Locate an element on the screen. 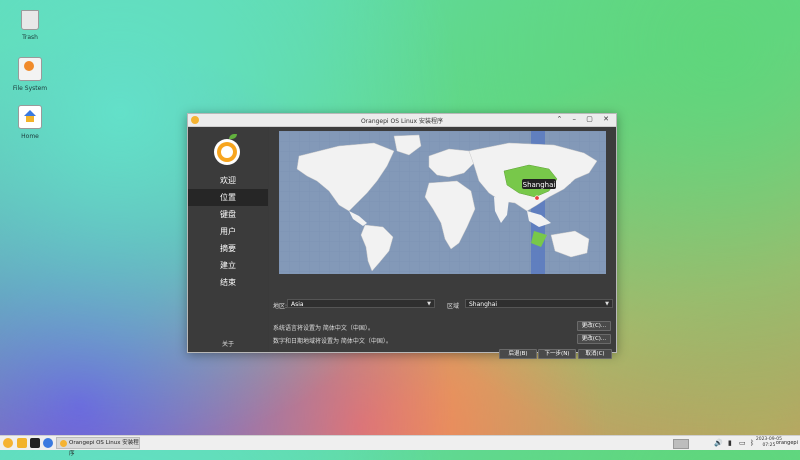 The image size is (800, 460). window-titlebar: Orangepi OS Linux 安装程序 ⌃ – ▢ ✕ is located at coordinates (402, 120).